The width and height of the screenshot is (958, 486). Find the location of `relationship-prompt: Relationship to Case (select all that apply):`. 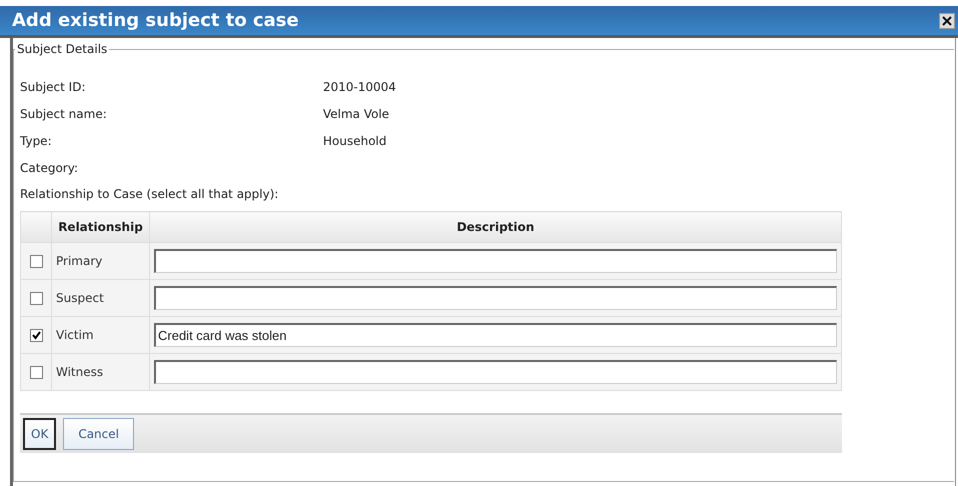

relationship-prompt: Relationship to Case (select all that apply): is located at coordinates (149, 194).